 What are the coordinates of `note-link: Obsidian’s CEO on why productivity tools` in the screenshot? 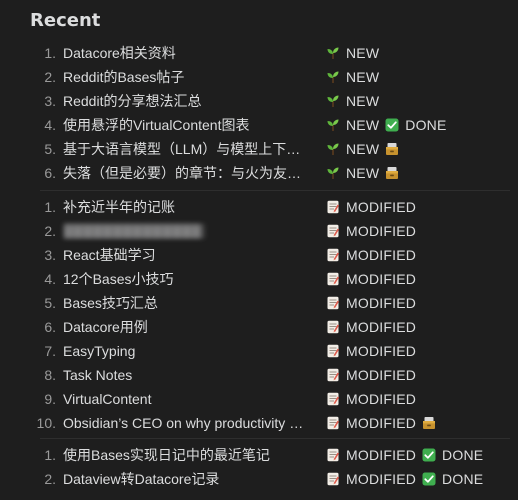 It's located at (184, 423).